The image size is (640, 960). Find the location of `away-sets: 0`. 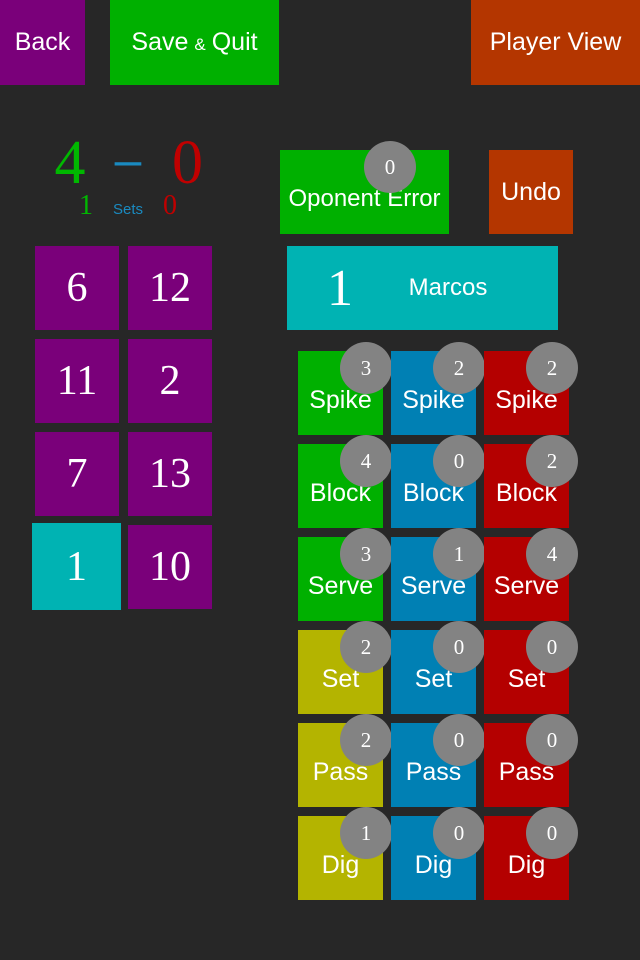

away-sets: 0 is located at coordinates (170, 205).